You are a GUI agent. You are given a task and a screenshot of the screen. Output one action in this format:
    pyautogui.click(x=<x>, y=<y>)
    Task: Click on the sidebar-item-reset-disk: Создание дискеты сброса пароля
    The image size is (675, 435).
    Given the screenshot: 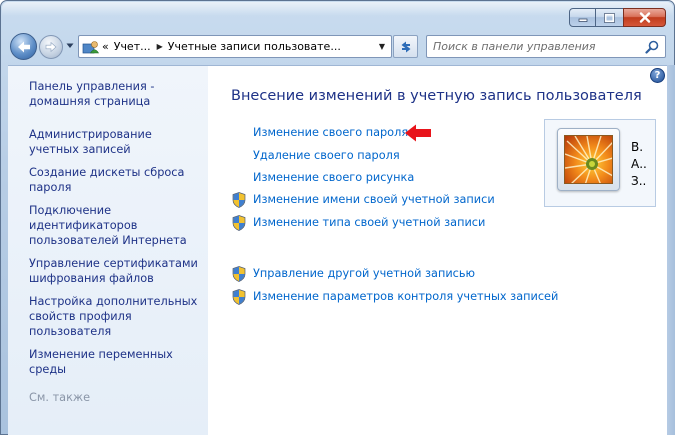 What is the action you would take?
    pyautogui.click(x=116, y=180)
    